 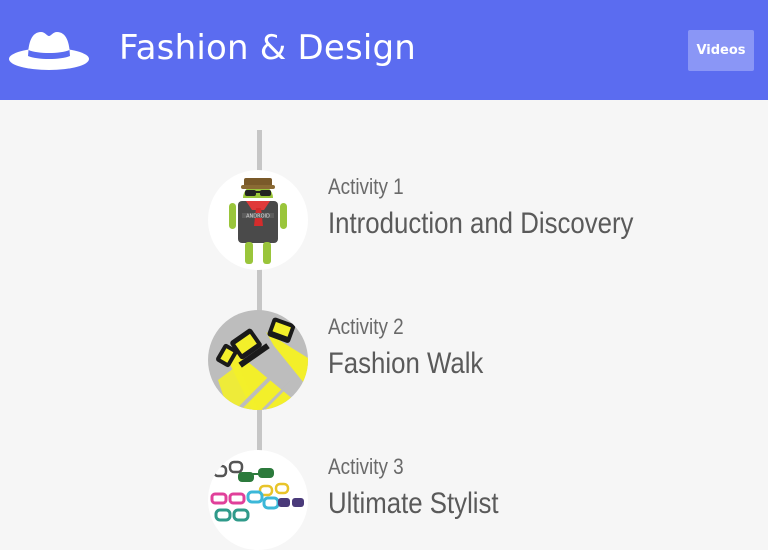 What do you see at coordinates (406, 363) in the screenshot?
I see `activity-name: Fashion Walk` at bounding box center [406, 363].